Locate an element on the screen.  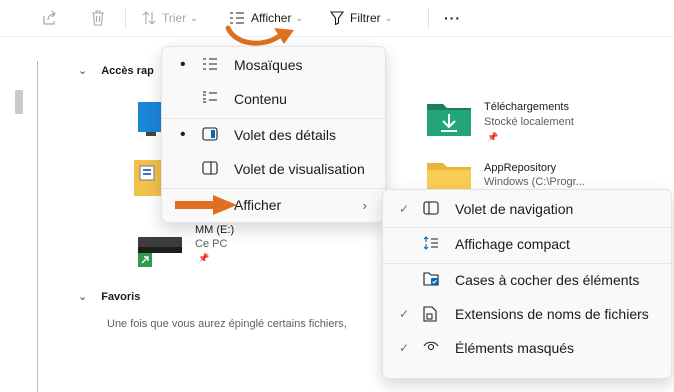
toolbar-border is located at coordinates (337, 36).